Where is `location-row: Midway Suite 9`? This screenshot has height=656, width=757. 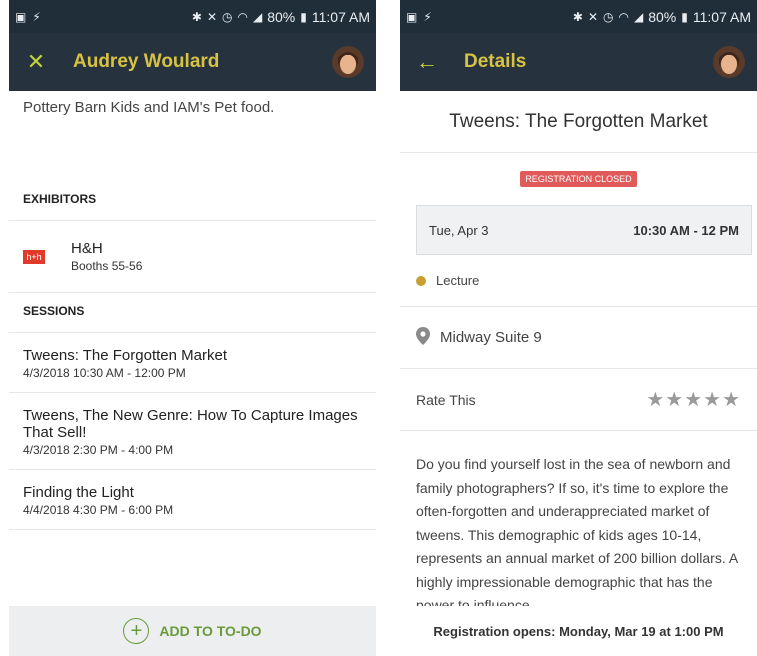
location-row: Midway Suite 9 is located at coordinates (578, 338).